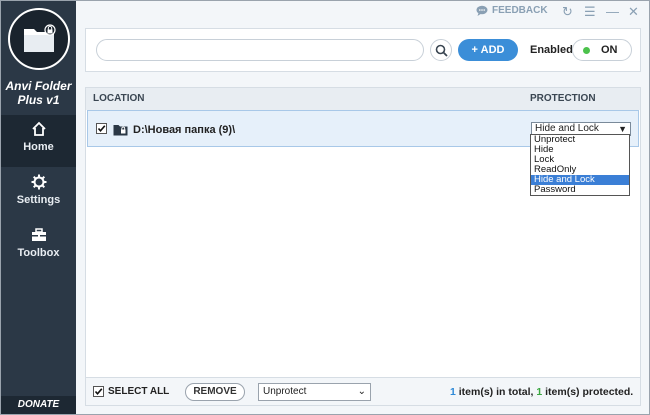 This screenshot has width=650, height=415. What do you see at coordinates (184, 130) in the screenshot?
I see `folder-path: D:\Новая папка (9)\` at bounding box center [184, 130].